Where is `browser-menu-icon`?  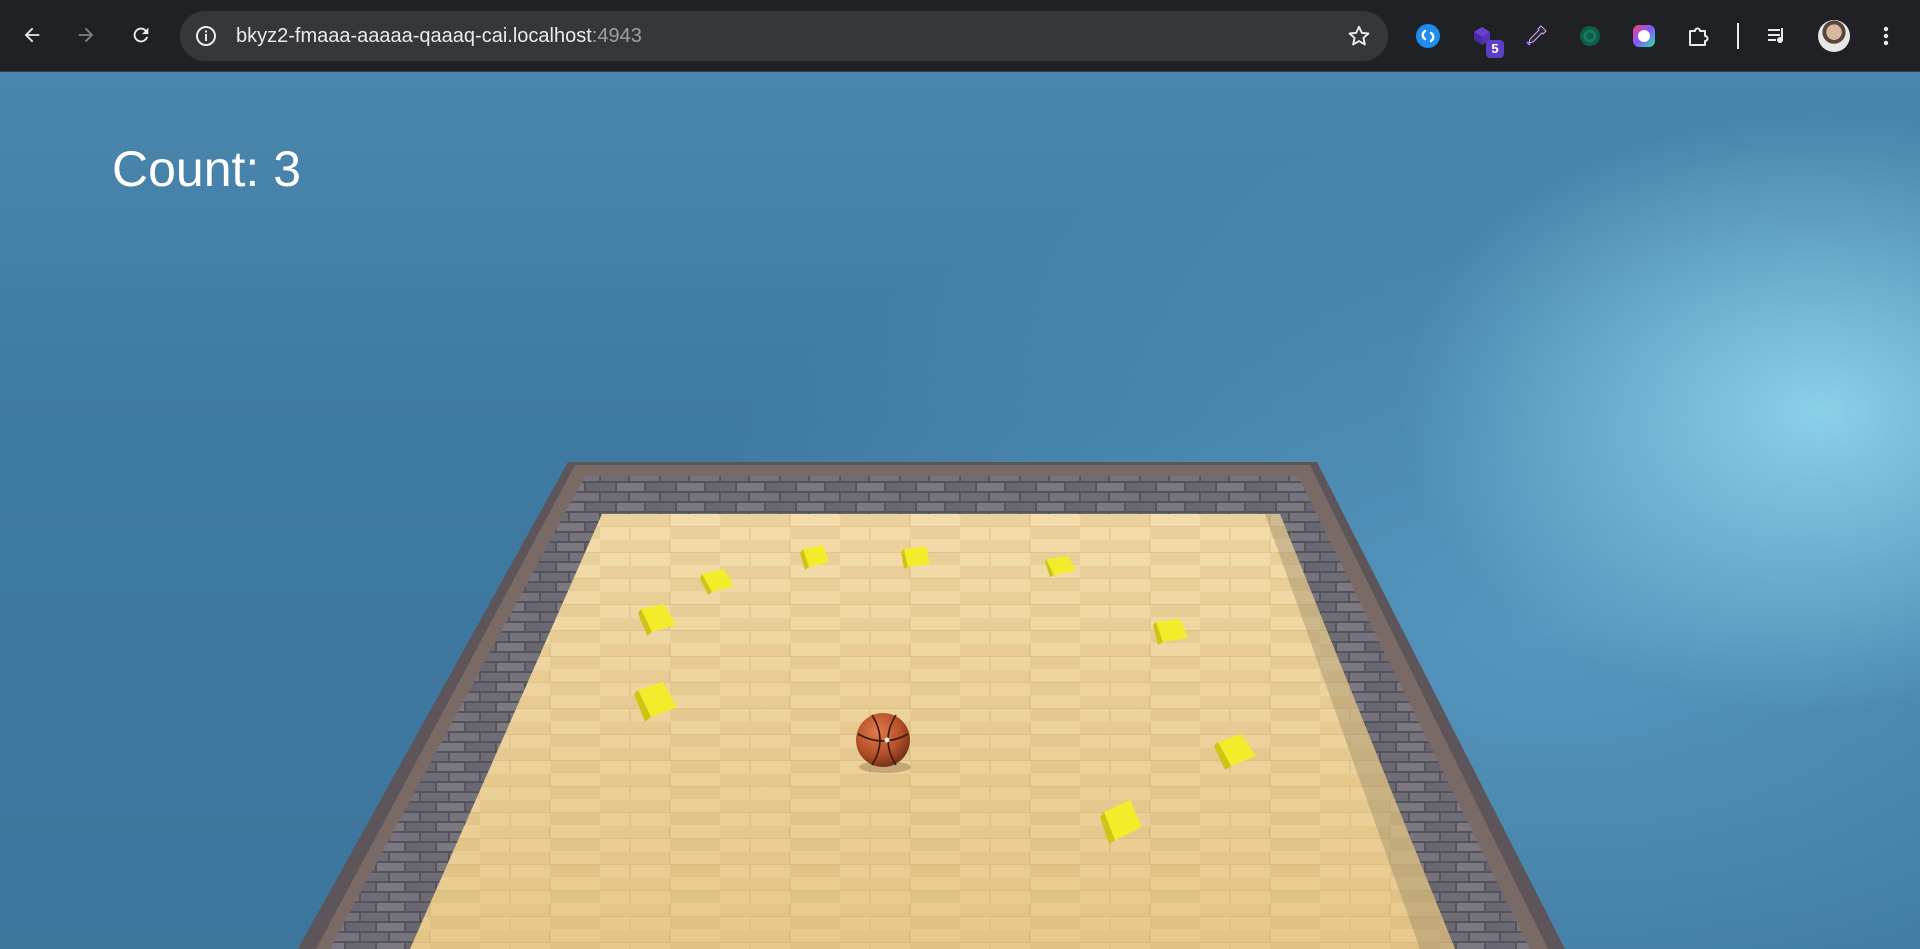
browser-menu-icon is located at coordinates (1886, 36).